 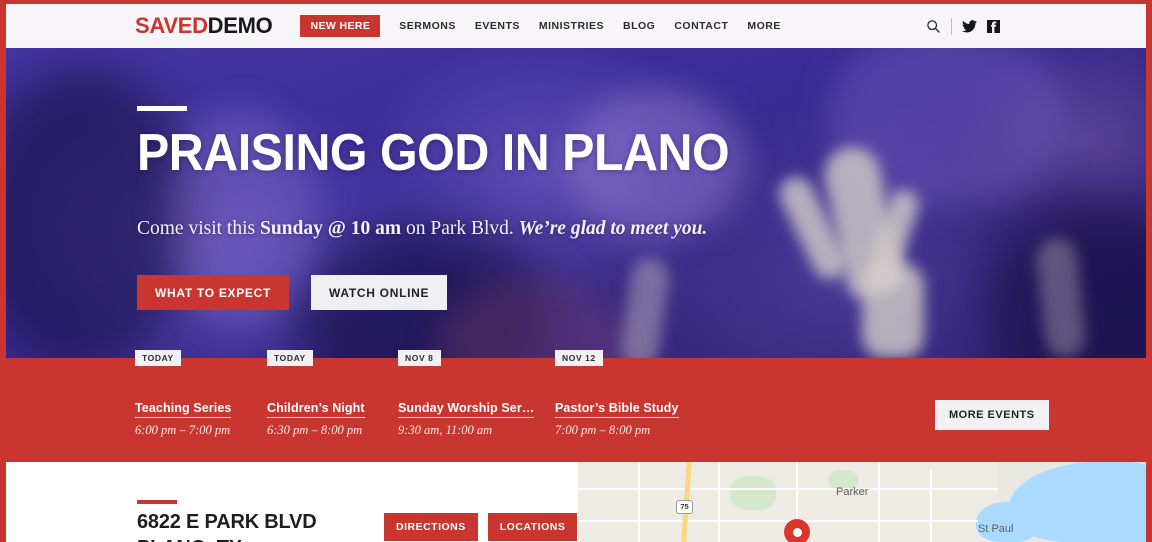 I want to click on highway-shield-icon: 75, so click(x=684, y=507).